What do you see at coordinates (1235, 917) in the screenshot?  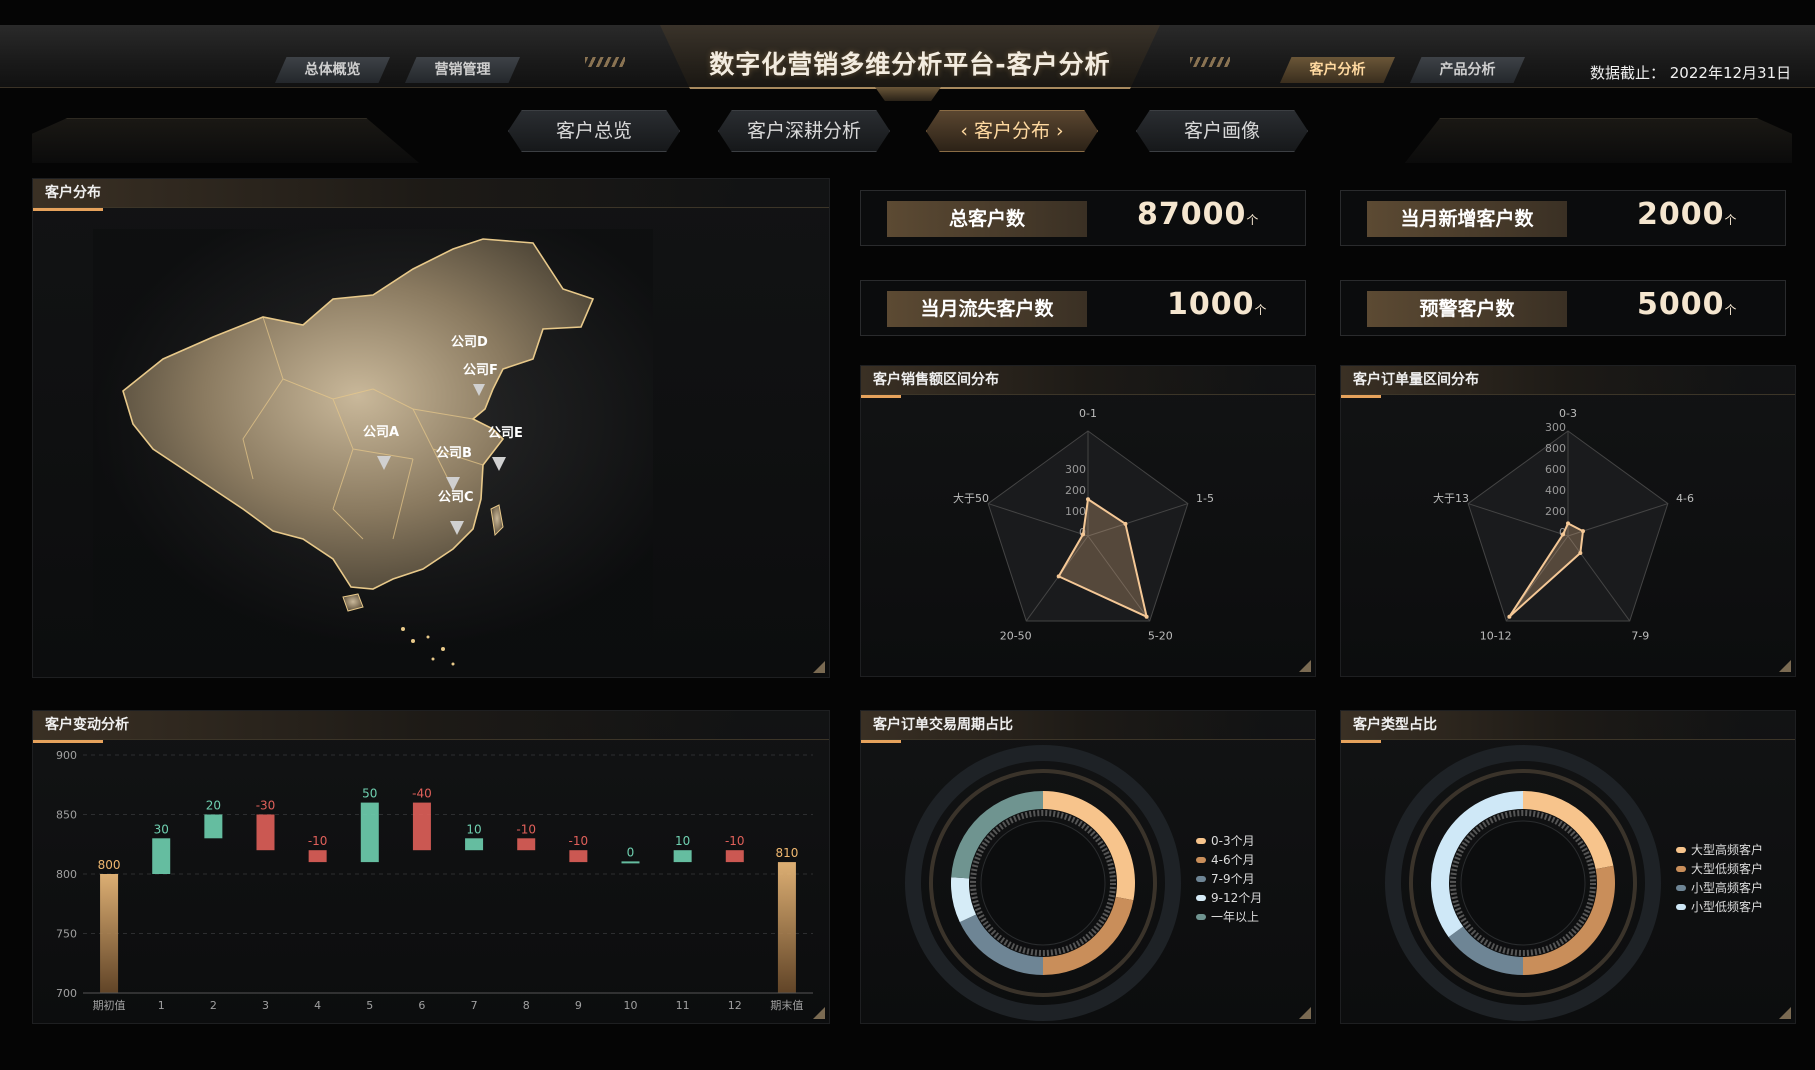 I see `legend-label: 一年以上` at bounding box center [1235, 917].